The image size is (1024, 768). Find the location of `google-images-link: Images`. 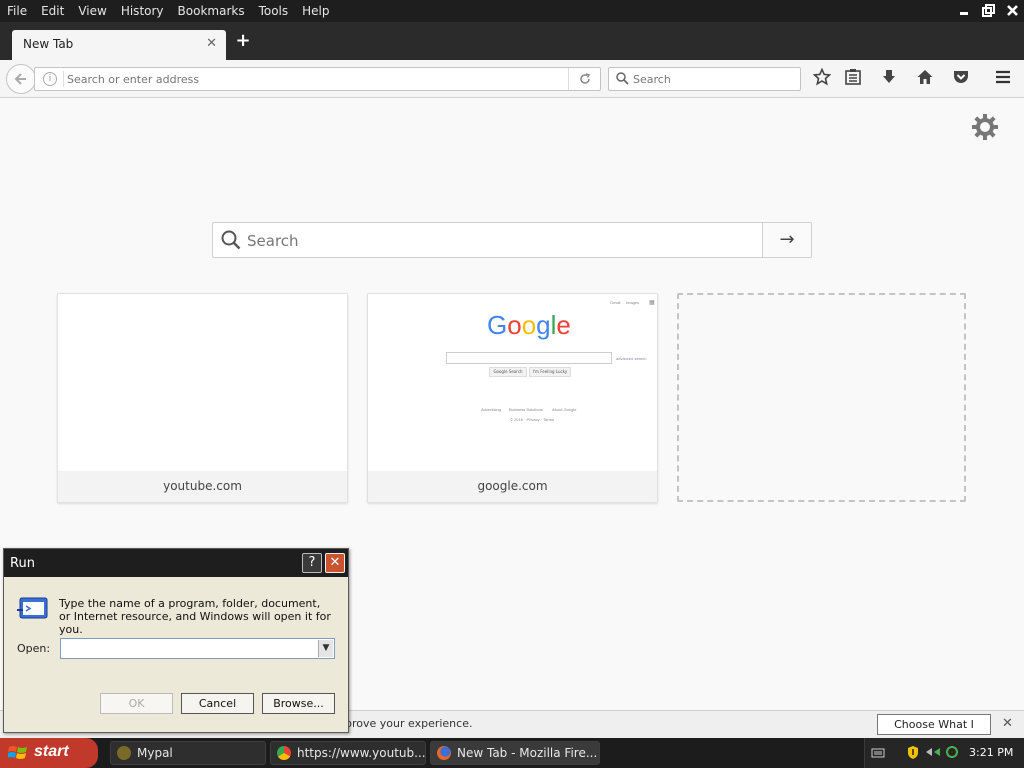

google-images-link: Images is located at coordinates (633, 302).